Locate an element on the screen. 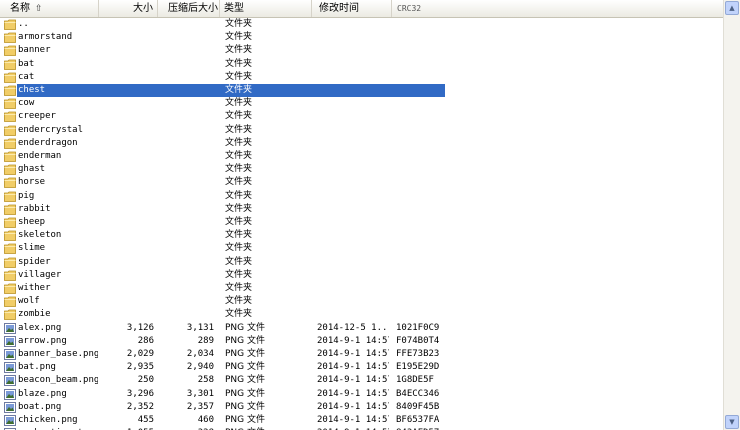 The height and width of the screenshot is (430, 740). folder-row: ghast 文件夹 is located at coordinates (362, 169).